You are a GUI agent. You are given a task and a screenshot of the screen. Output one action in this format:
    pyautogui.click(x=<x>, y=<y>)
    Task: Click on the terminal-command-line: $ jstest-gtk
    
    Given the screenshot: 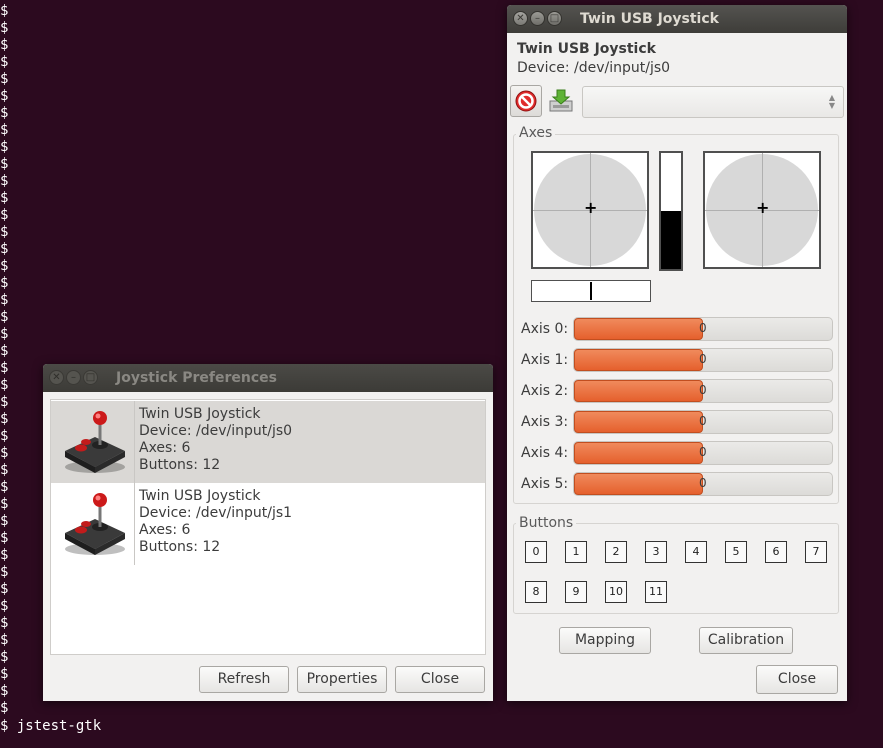 What is the action you would take?
    pyautogui.click(x=51, y=726)
    